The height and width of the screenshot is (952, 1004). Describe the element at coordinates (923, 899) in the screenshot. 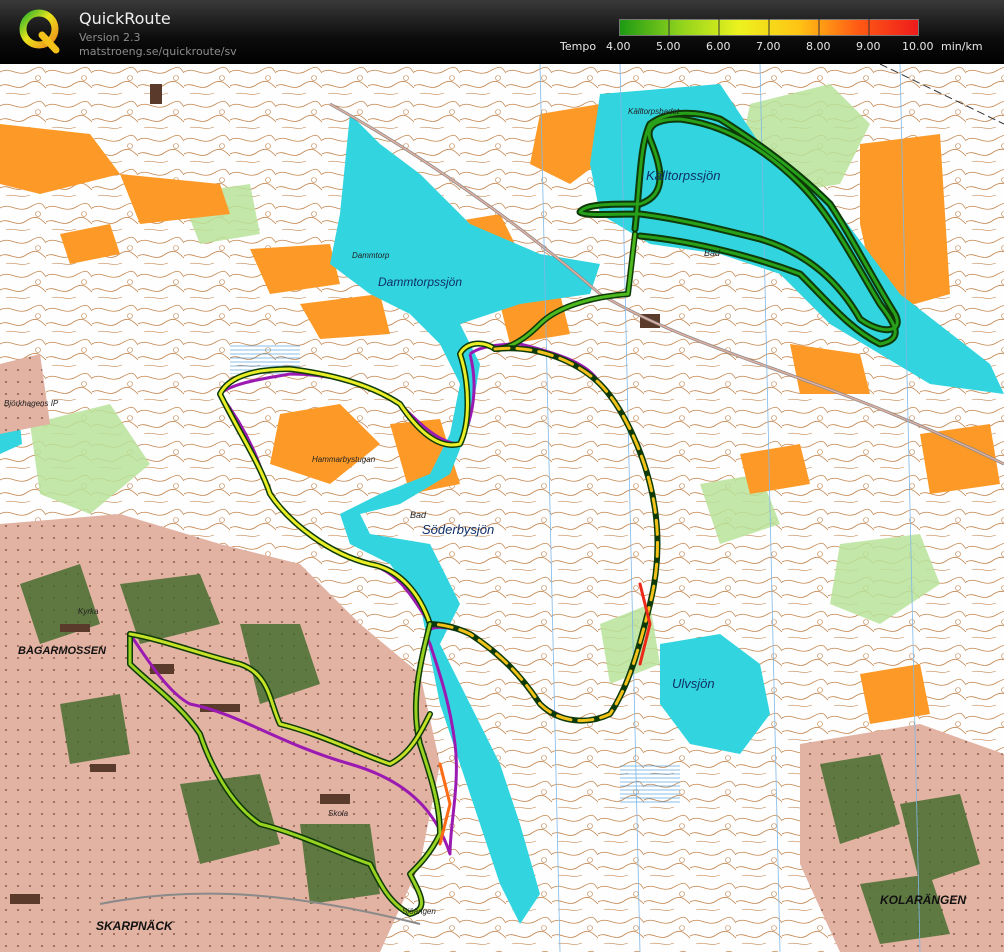

I see `district-label: KOLARÄNGEN` at that location.